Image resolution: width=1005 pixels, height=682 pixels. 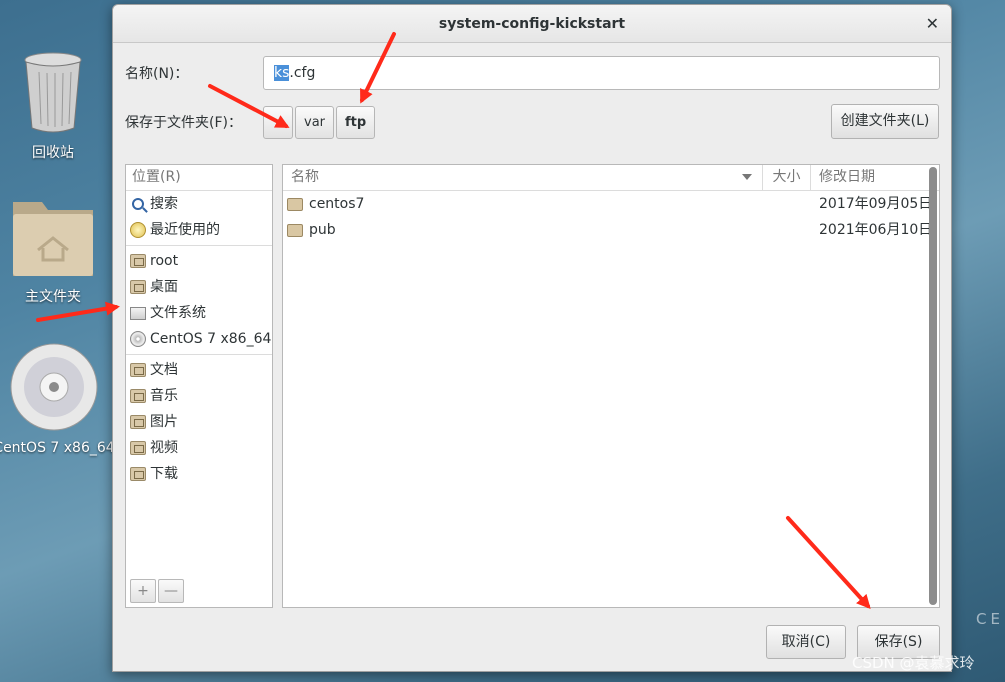 I want to click on videos-folder-icon, so click(x=138, y=448).